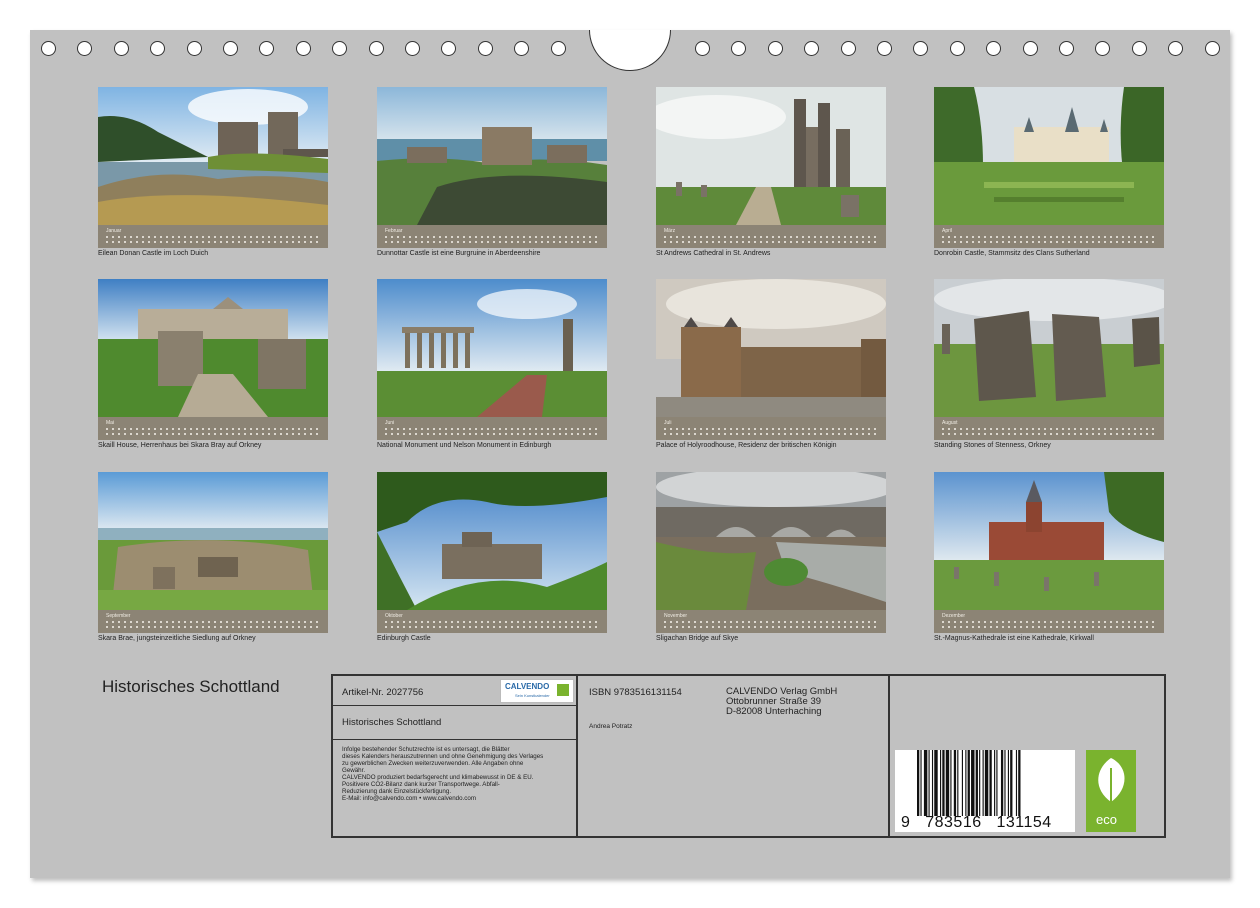 The width and height of the screenshot is (1260, 908). What do you see at coordinates (492, 236) in the screenshot?
I see `month-calendar-strip: Februar` at bounding box center [492, 236].